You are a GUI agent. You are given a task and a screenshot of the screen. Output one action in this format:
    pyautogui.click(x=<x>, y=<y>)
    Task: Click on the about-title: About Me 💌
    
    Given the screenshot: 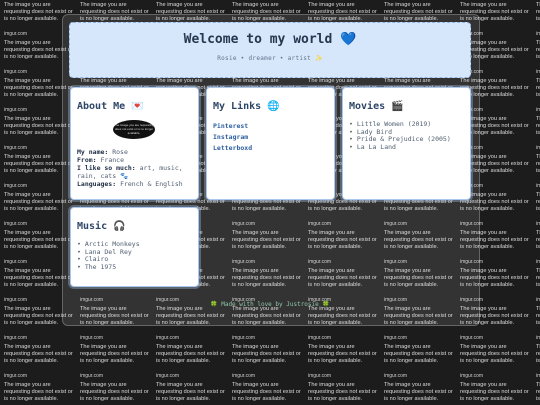 What is the action you would take?
    pyautogui.click(x=110, y=106)
    